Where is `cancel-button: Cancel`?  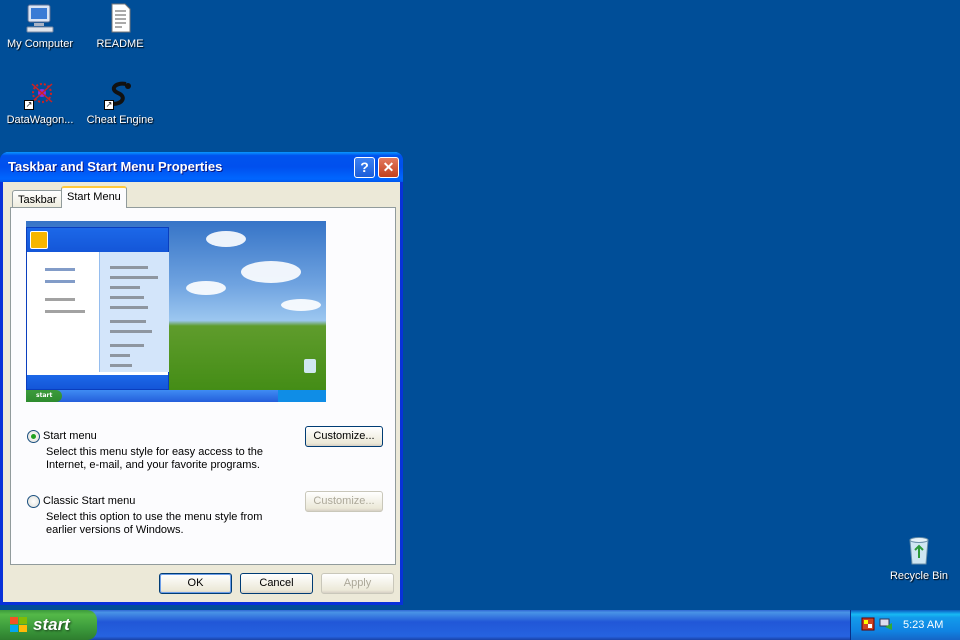
cancel-button: Cancel is located at coordinates (276, 583).